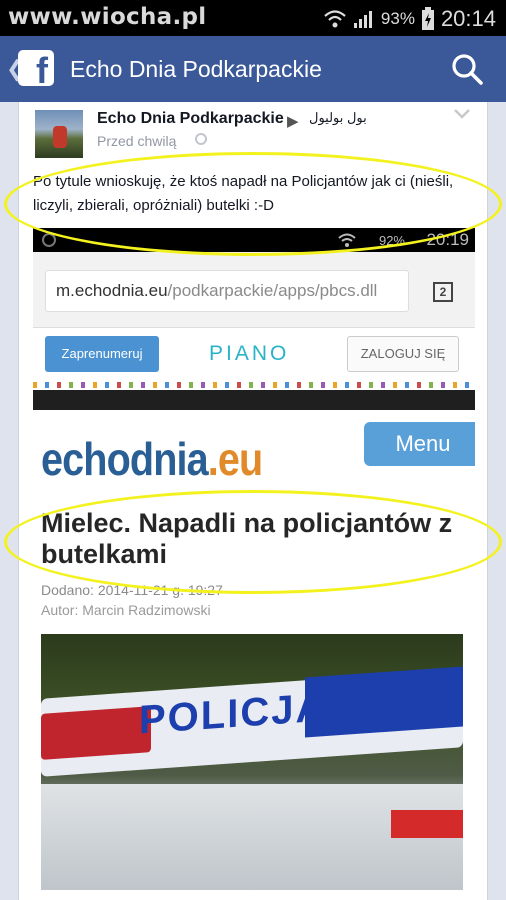 Image resolution: width=506 pixels, height=900 pixels. What do you see at coordinates (338, 118) in the screenshot?
I see `post-target-name: بول بوليول` at bounding box center [338, 118].